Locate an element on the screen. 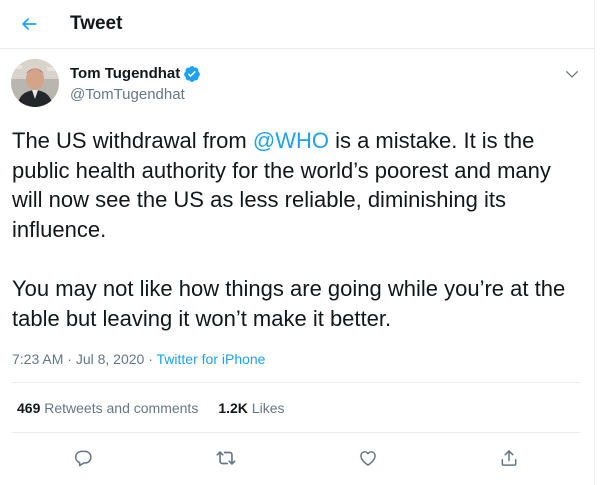 The image size is (600, 485). avatar-image is located at coordinates (35, 83).